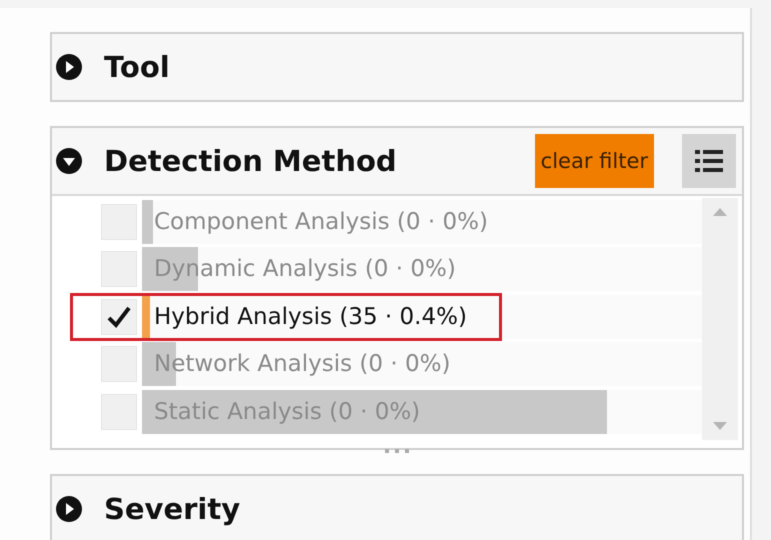 Image resolution: width=771 pixels, height=540 pixels. I want to click on panel-title: Detection Method, so click(250, 161).